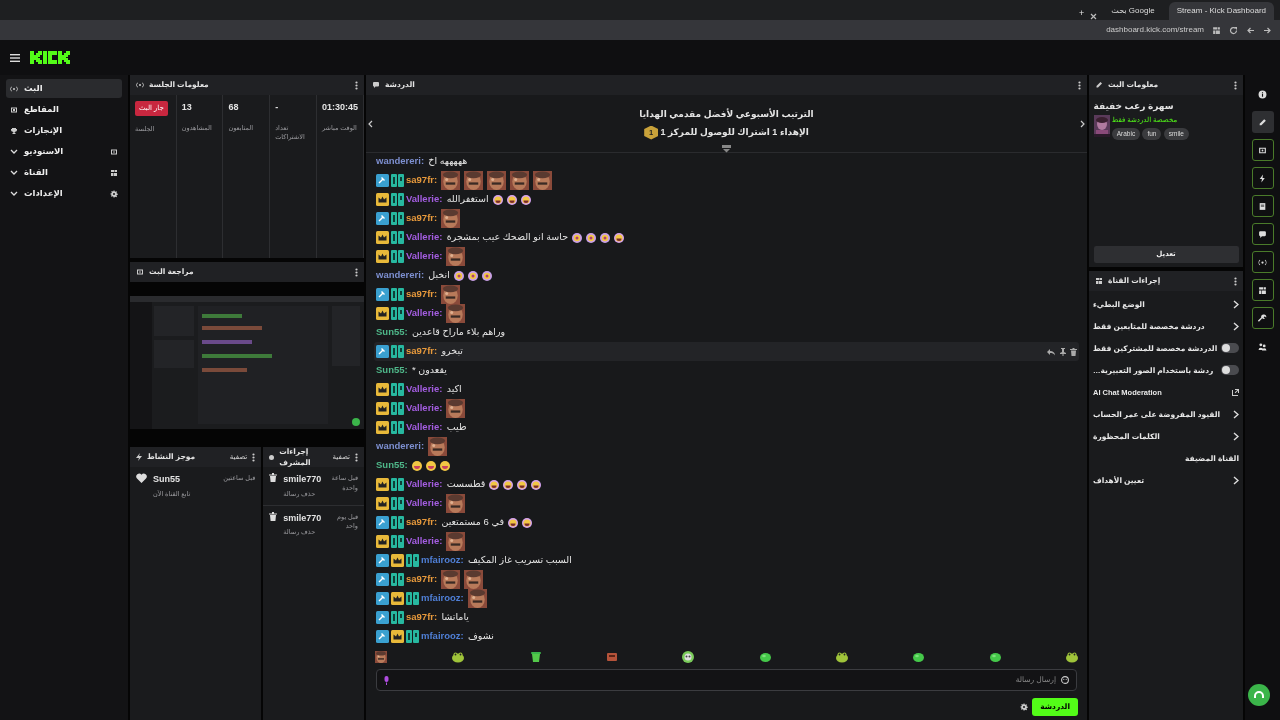  Describe the element at coordinates (1262, 346) in the screenshot. I see `users-icon` at that location.